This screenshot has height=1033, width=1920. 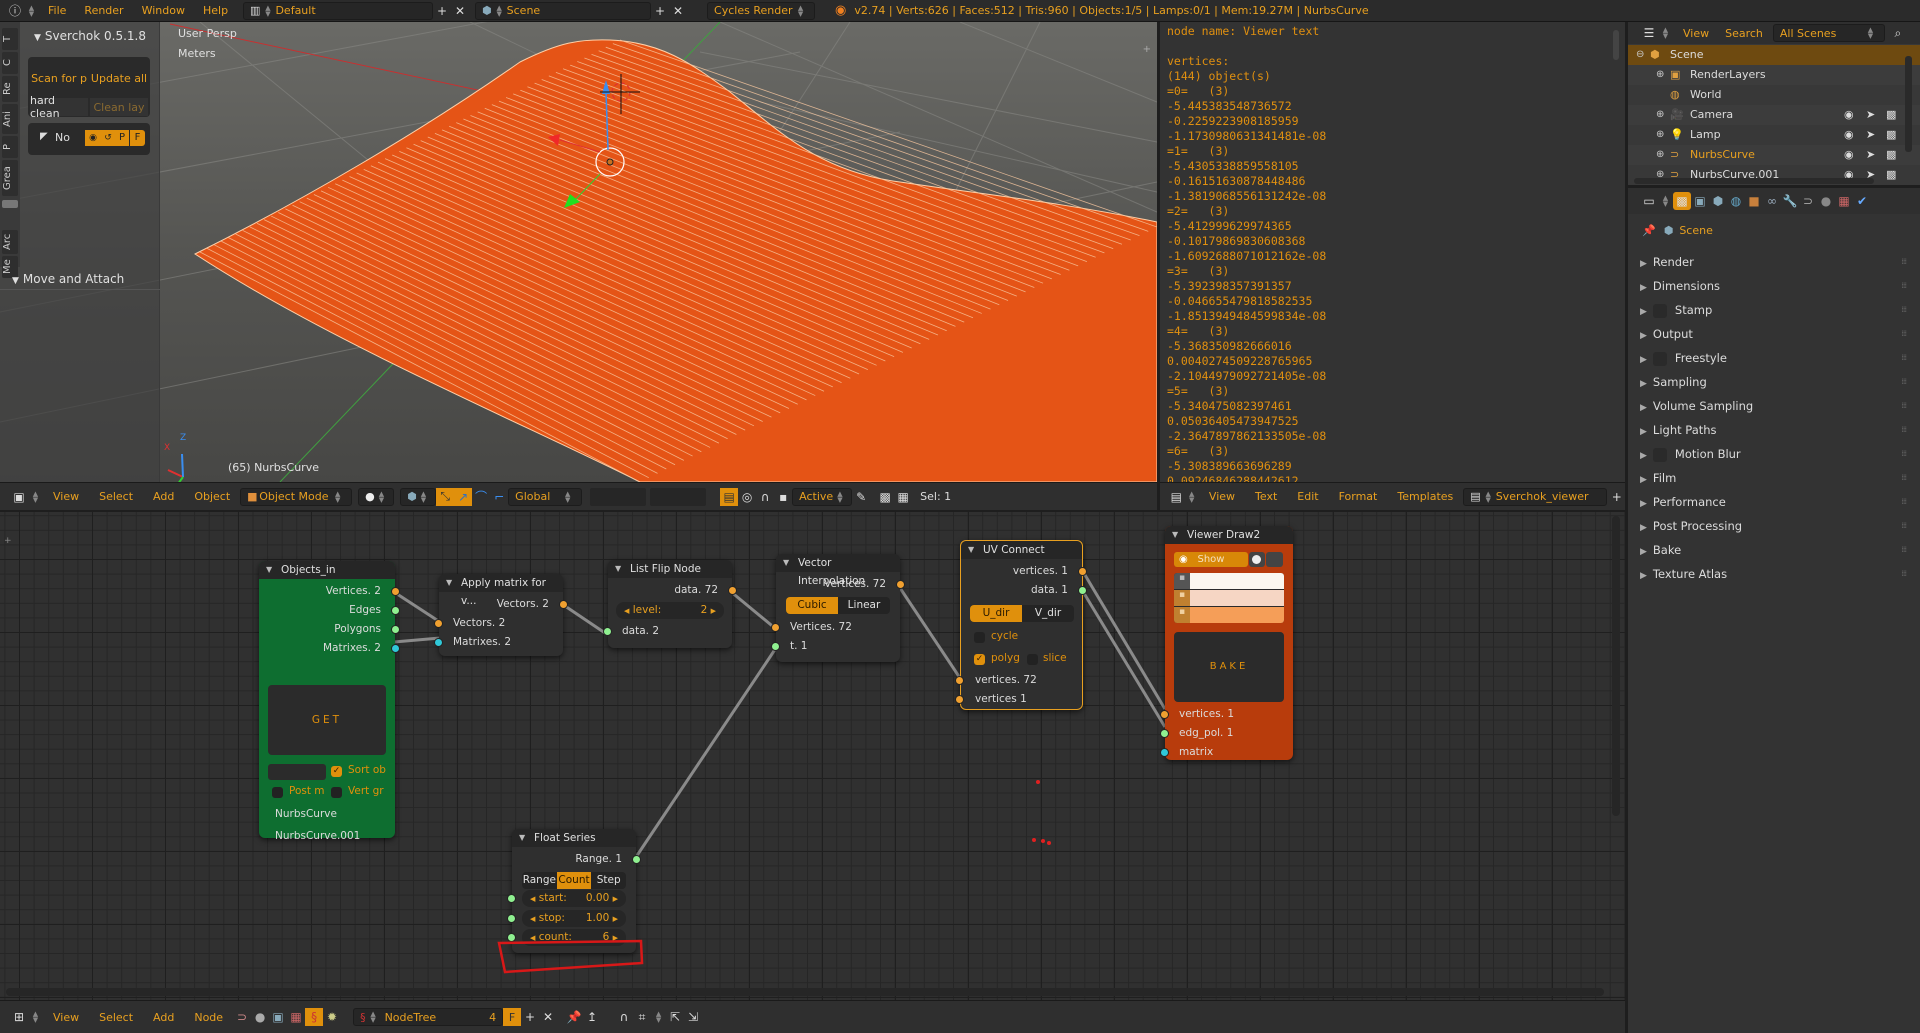 What do you see at coordinates (395, 610) in the screenshot?
I see `output-socket-edges` at bounding box center [395, 610].